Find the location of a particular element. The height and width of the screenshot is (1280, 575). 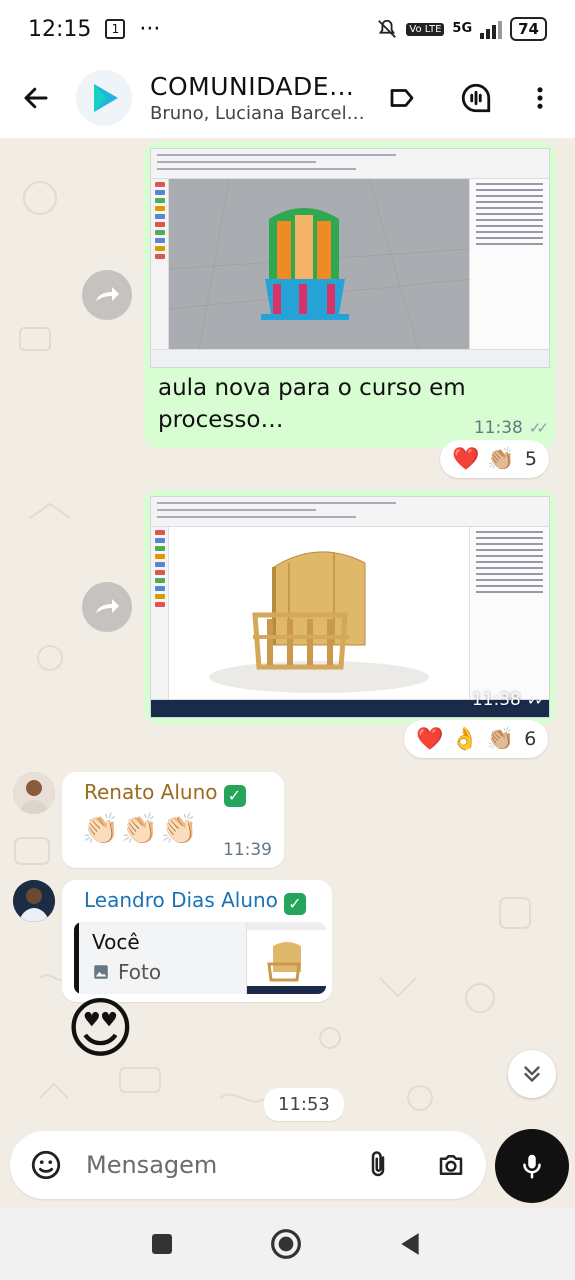

message-composer is located at coordinates (248, 1165).